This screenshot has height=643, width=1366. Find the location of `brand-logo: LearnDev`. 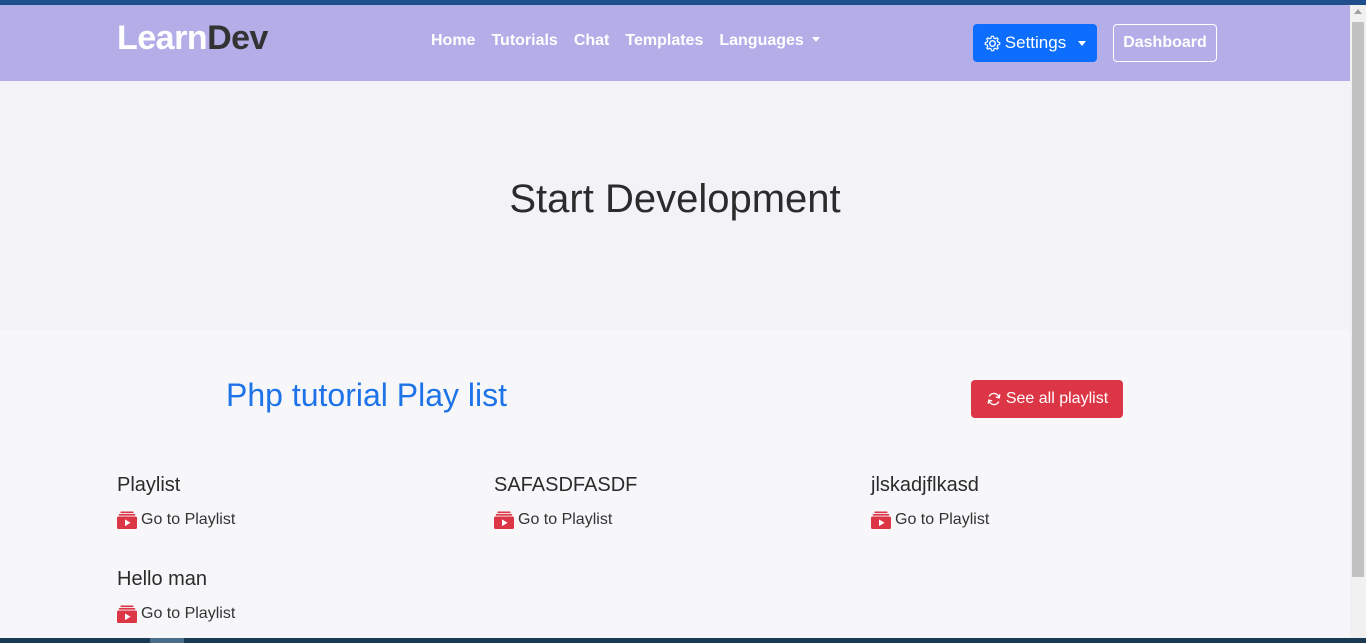

brand-logo: LearnDev is located at coordinates (192, 38).